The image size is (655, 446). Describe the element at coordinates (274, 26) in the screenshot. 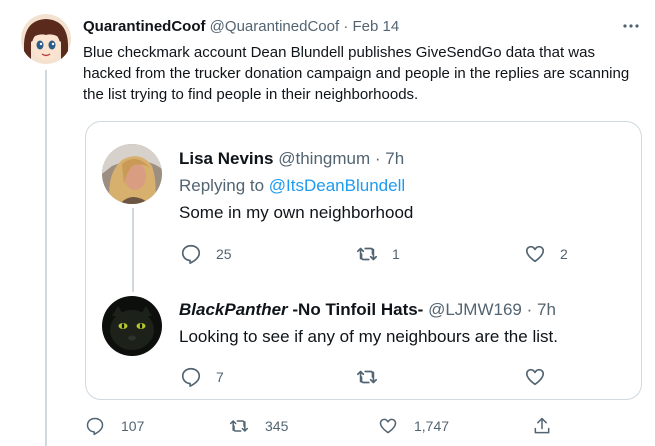

I see `handle: @QuarantinedCoof` at that location.